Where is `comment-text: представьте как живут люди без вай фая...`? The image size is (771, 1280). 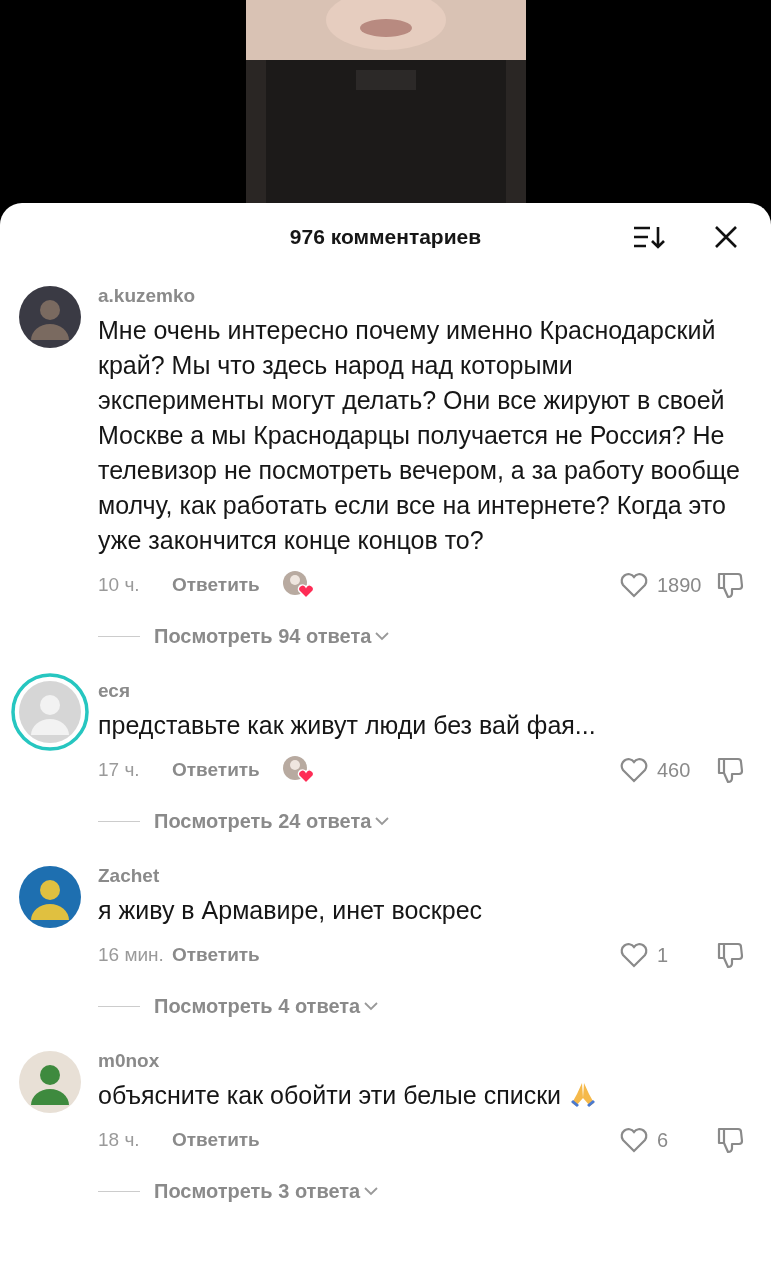 comment-text: представьте как живут люди без вай фая... is located at coordinates (347, 725).